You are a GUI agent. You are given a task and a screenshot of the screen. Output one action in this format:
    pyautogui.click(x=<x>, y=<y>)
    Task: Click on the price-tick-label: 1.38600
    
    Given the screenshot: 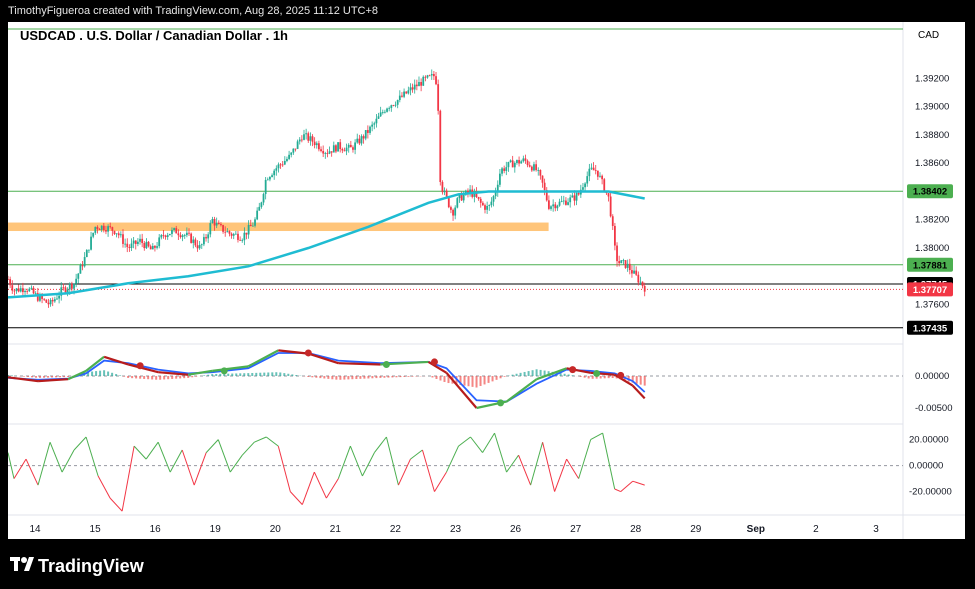 What is the action you would take?
    pyautogui.click(x=932, y=163)
    